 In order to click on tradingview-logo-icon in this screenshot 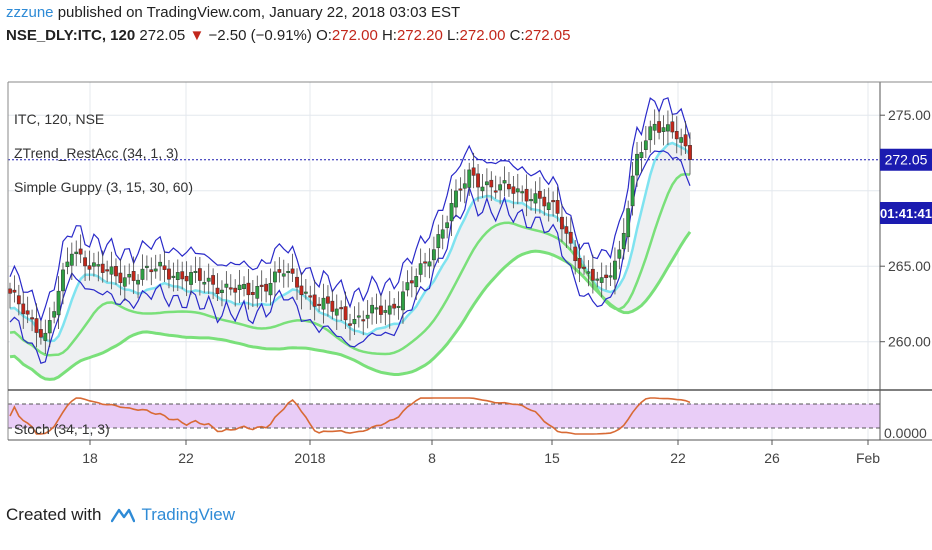, I will do `click(123, 515)`.